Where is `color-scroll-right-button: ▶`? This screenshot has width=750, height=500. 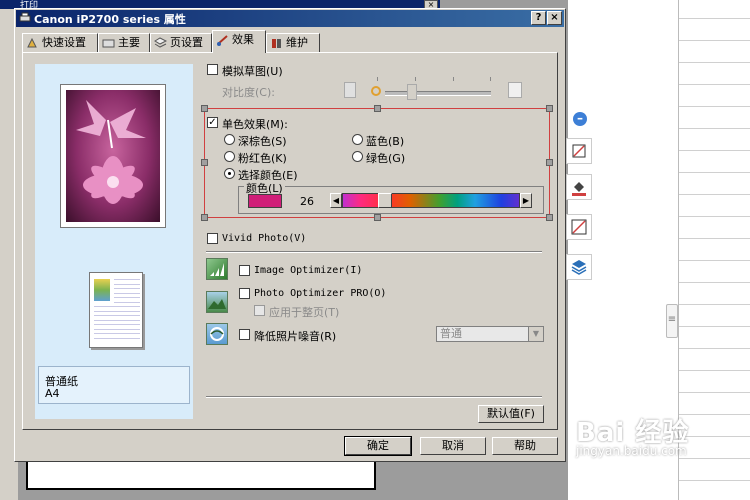
color-scroll-right-button: ▶ is located at coordinates (526, 200).